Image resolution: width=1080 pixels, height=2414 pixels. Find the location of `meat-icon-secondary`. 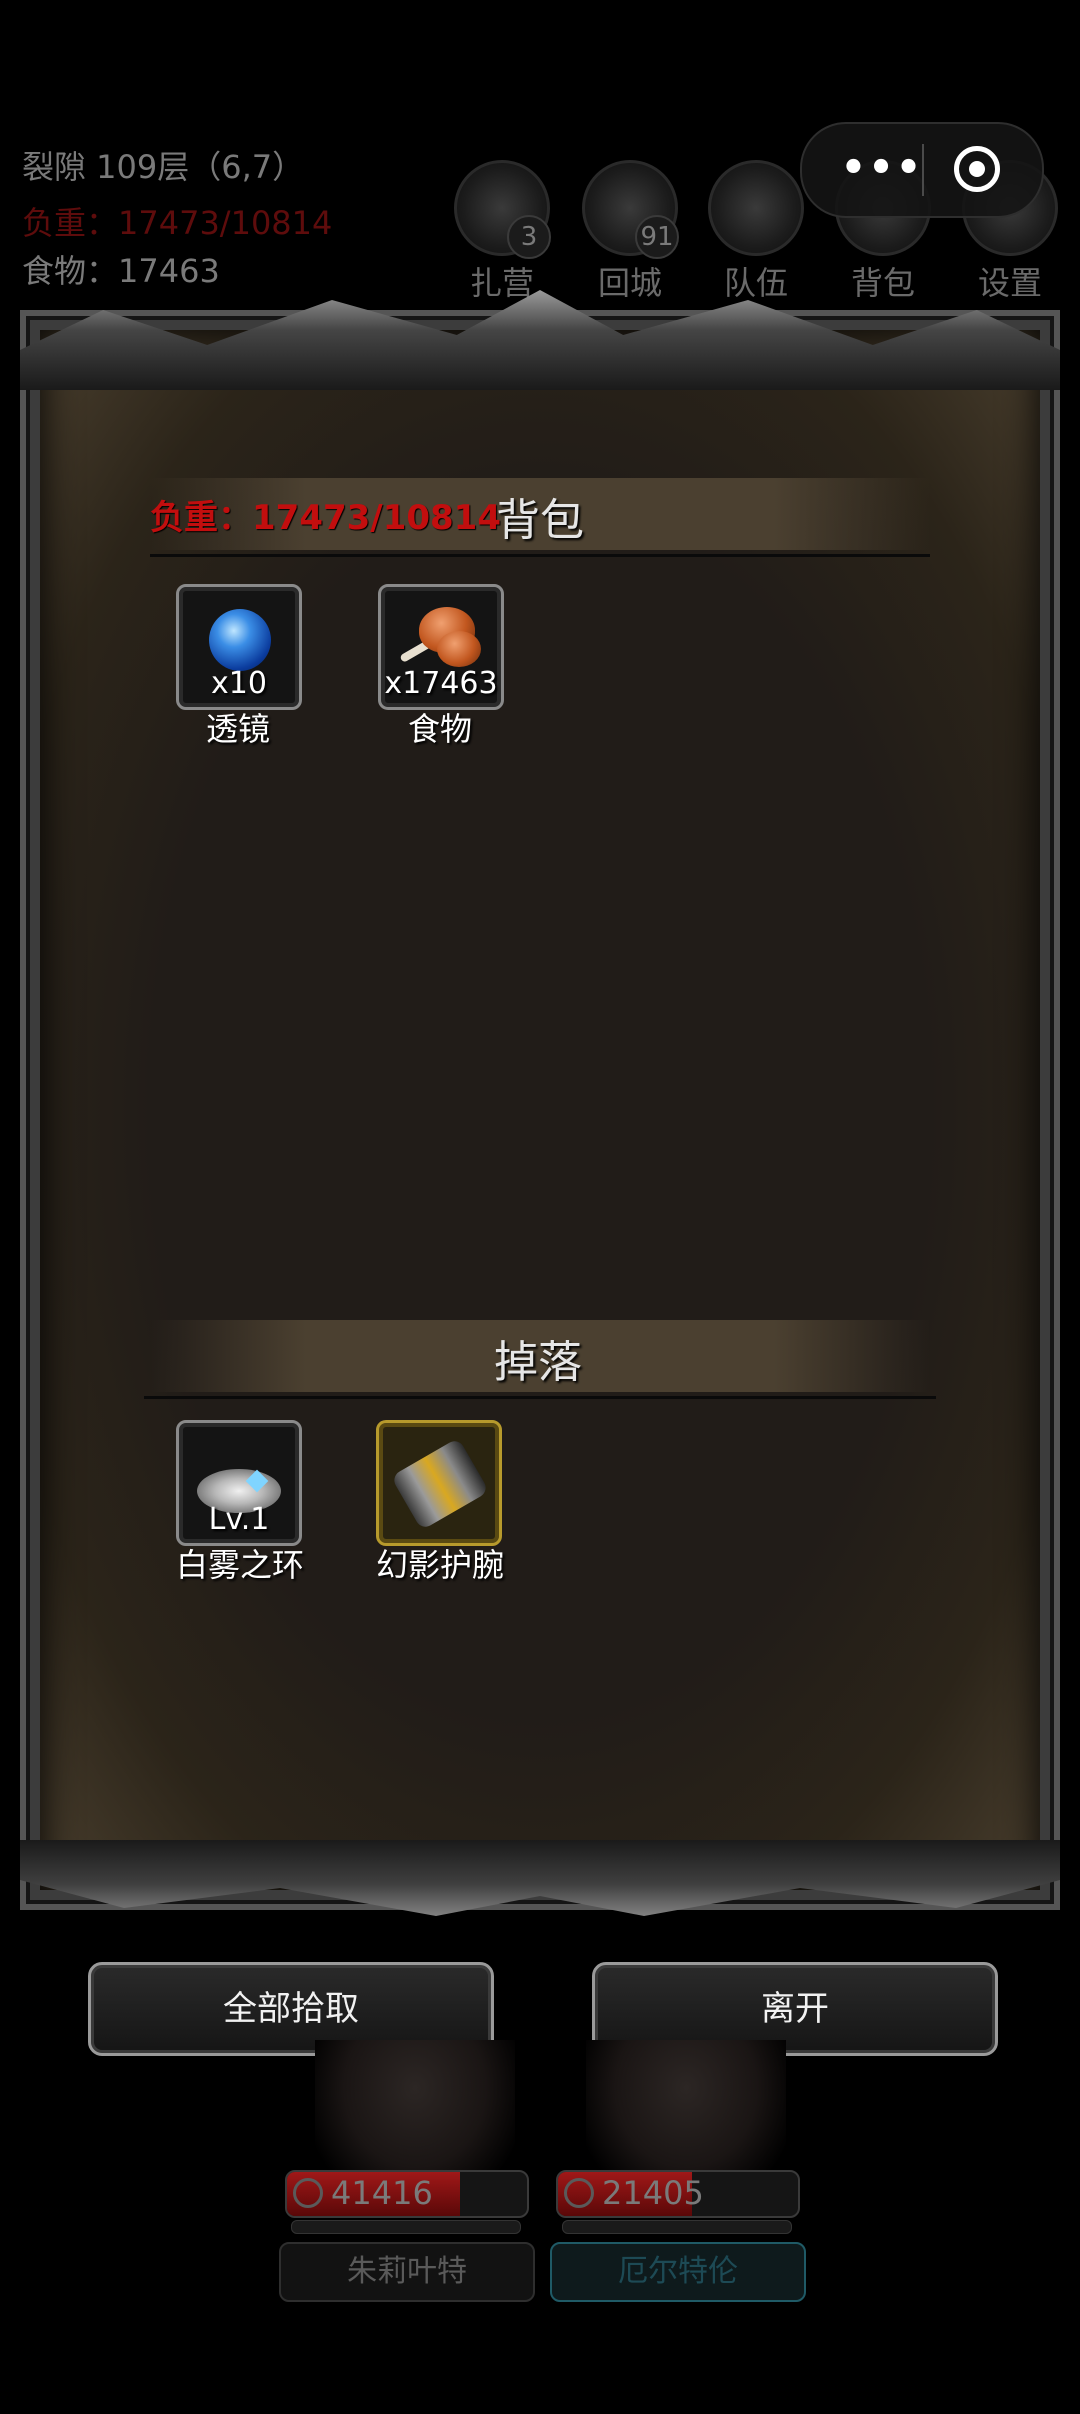

meat-icon-secondary is located at coordinates (459, 649).